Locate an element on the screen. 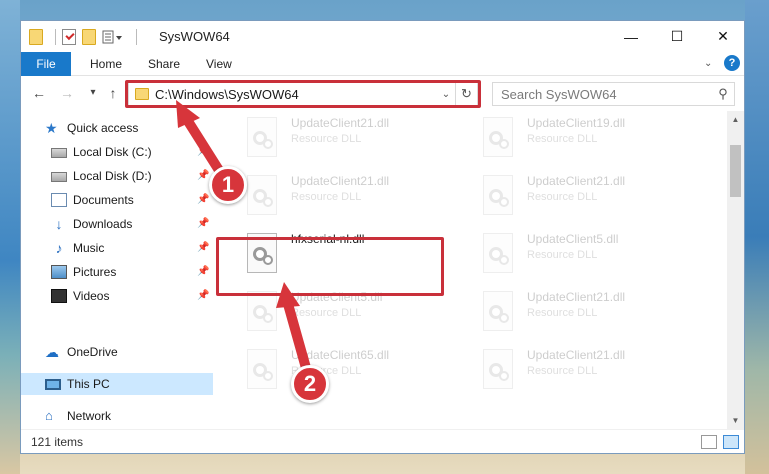  sidebar-item-pictures: Pictures 📌 is located at coordinates (117, 272).